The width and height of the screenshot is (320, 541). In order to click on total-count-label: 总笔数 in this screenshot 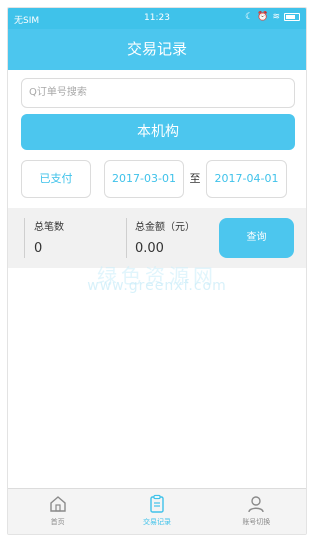, I will do `click(49, 227)`.